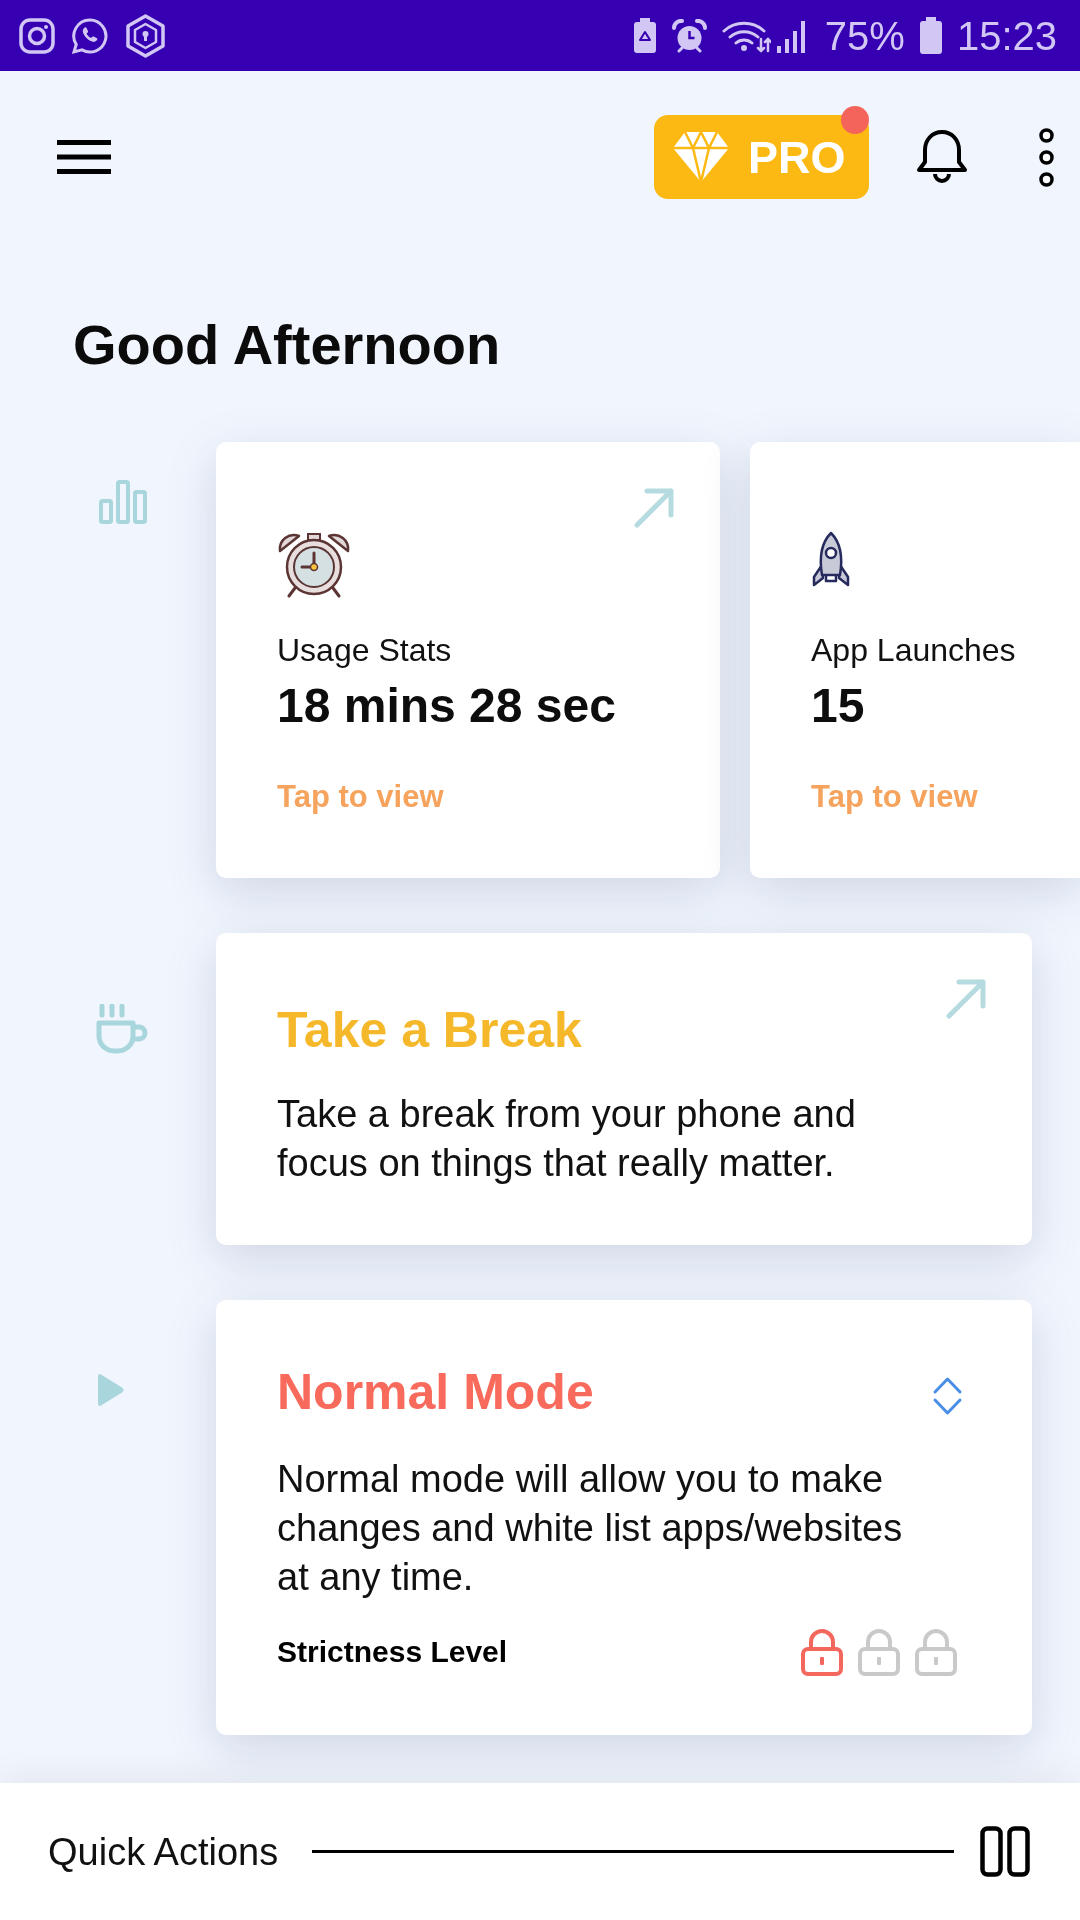 The width and height of the screenshot is (1080, 1920). I want to click on quick-actions-label: Quick Actions, so click(163, 1852).